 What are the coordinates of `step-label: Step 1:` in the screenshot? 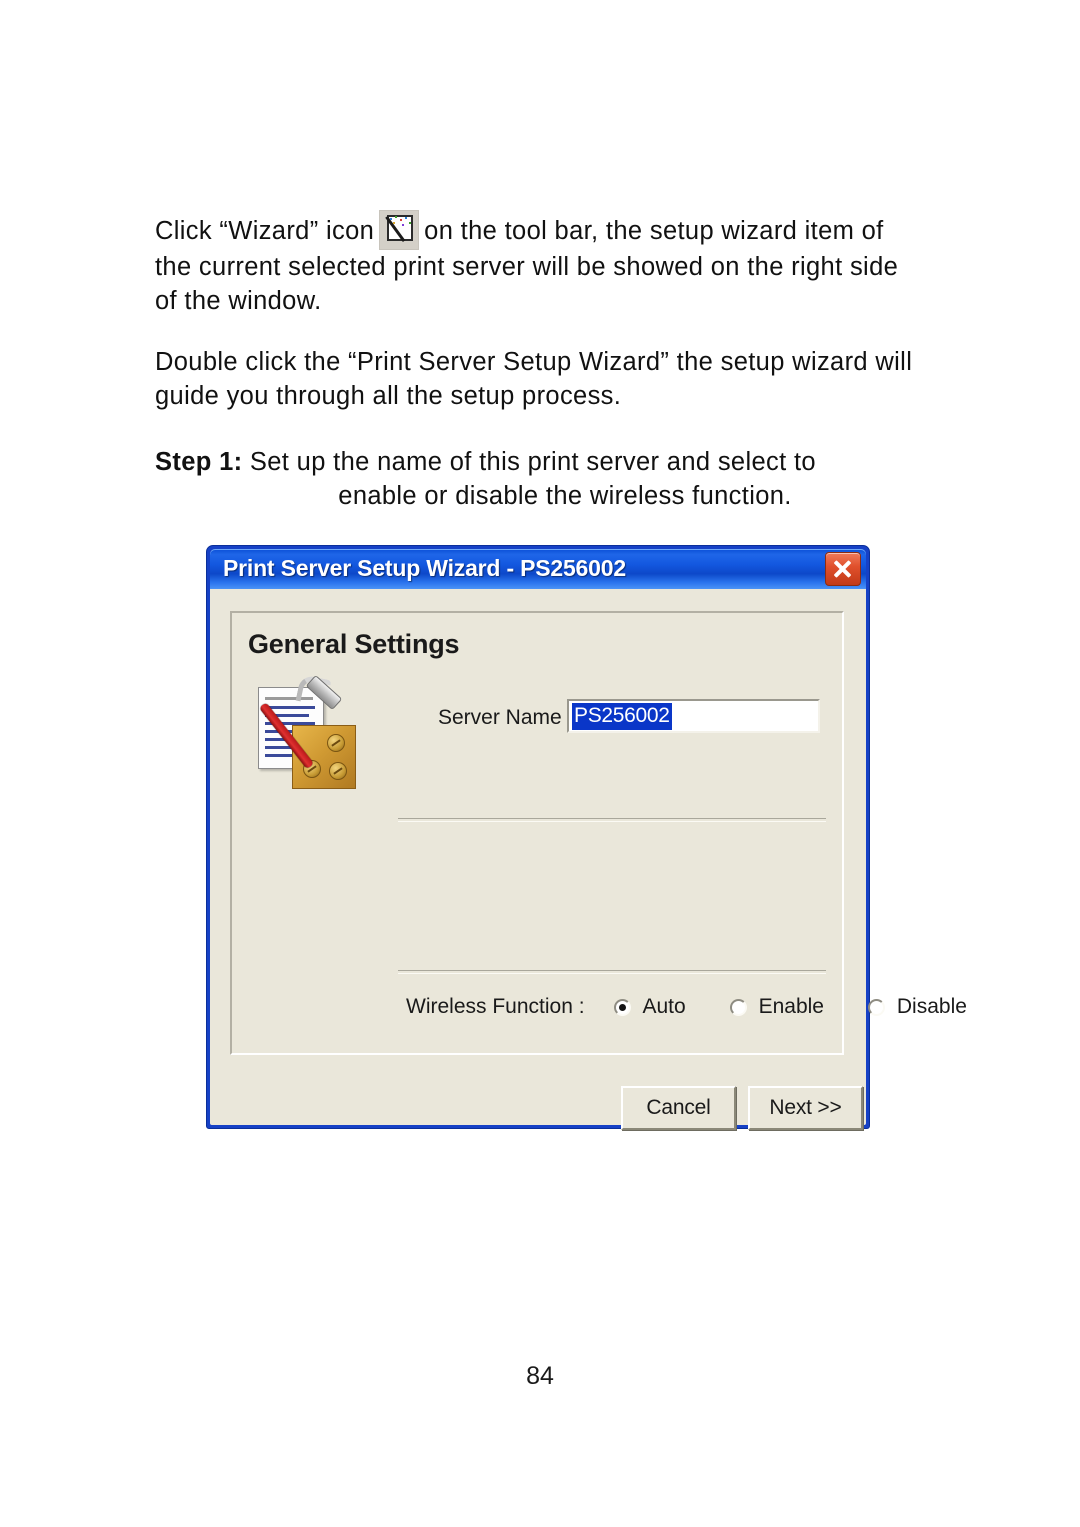 It's located at (199, 462).